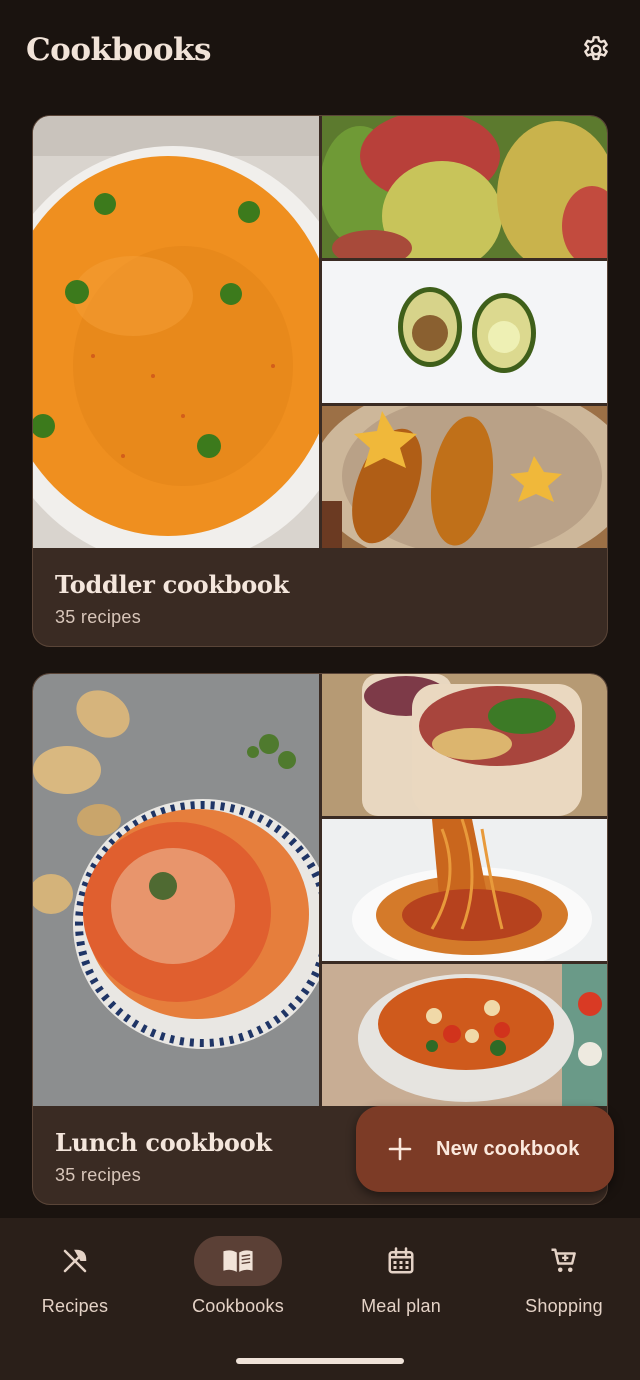 This screenshot has width=640, height=1380. Describe the element at coordinates (564, 1306) in the screenshot. I see `nav-label: Shopping` at that location.